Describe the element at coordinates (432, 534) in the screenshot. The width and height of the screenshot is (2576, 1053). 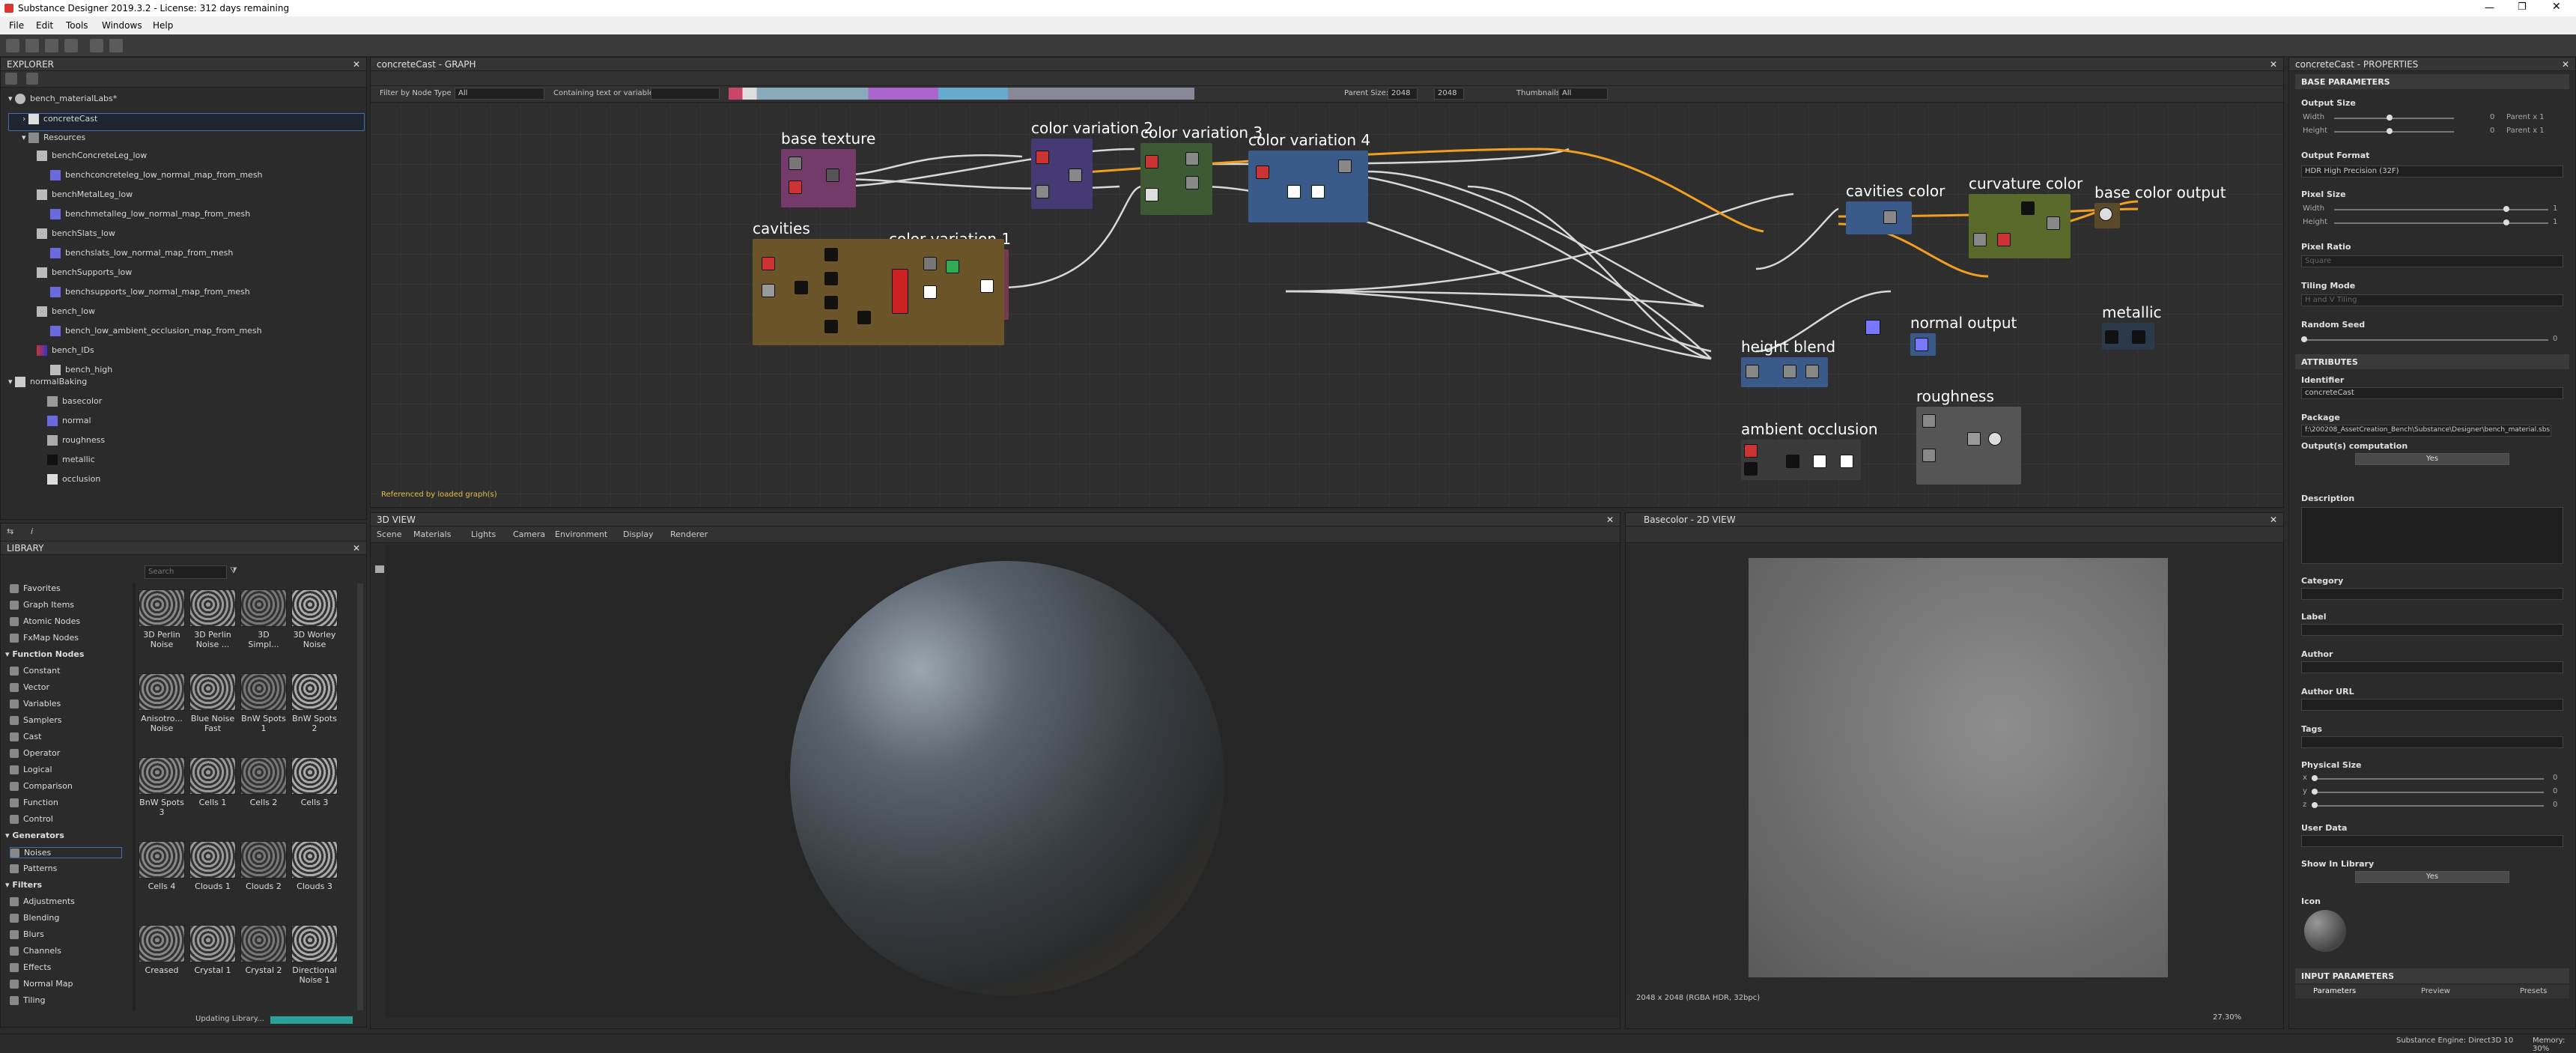
I see `view3d-menu-materials: Materials` at that location.